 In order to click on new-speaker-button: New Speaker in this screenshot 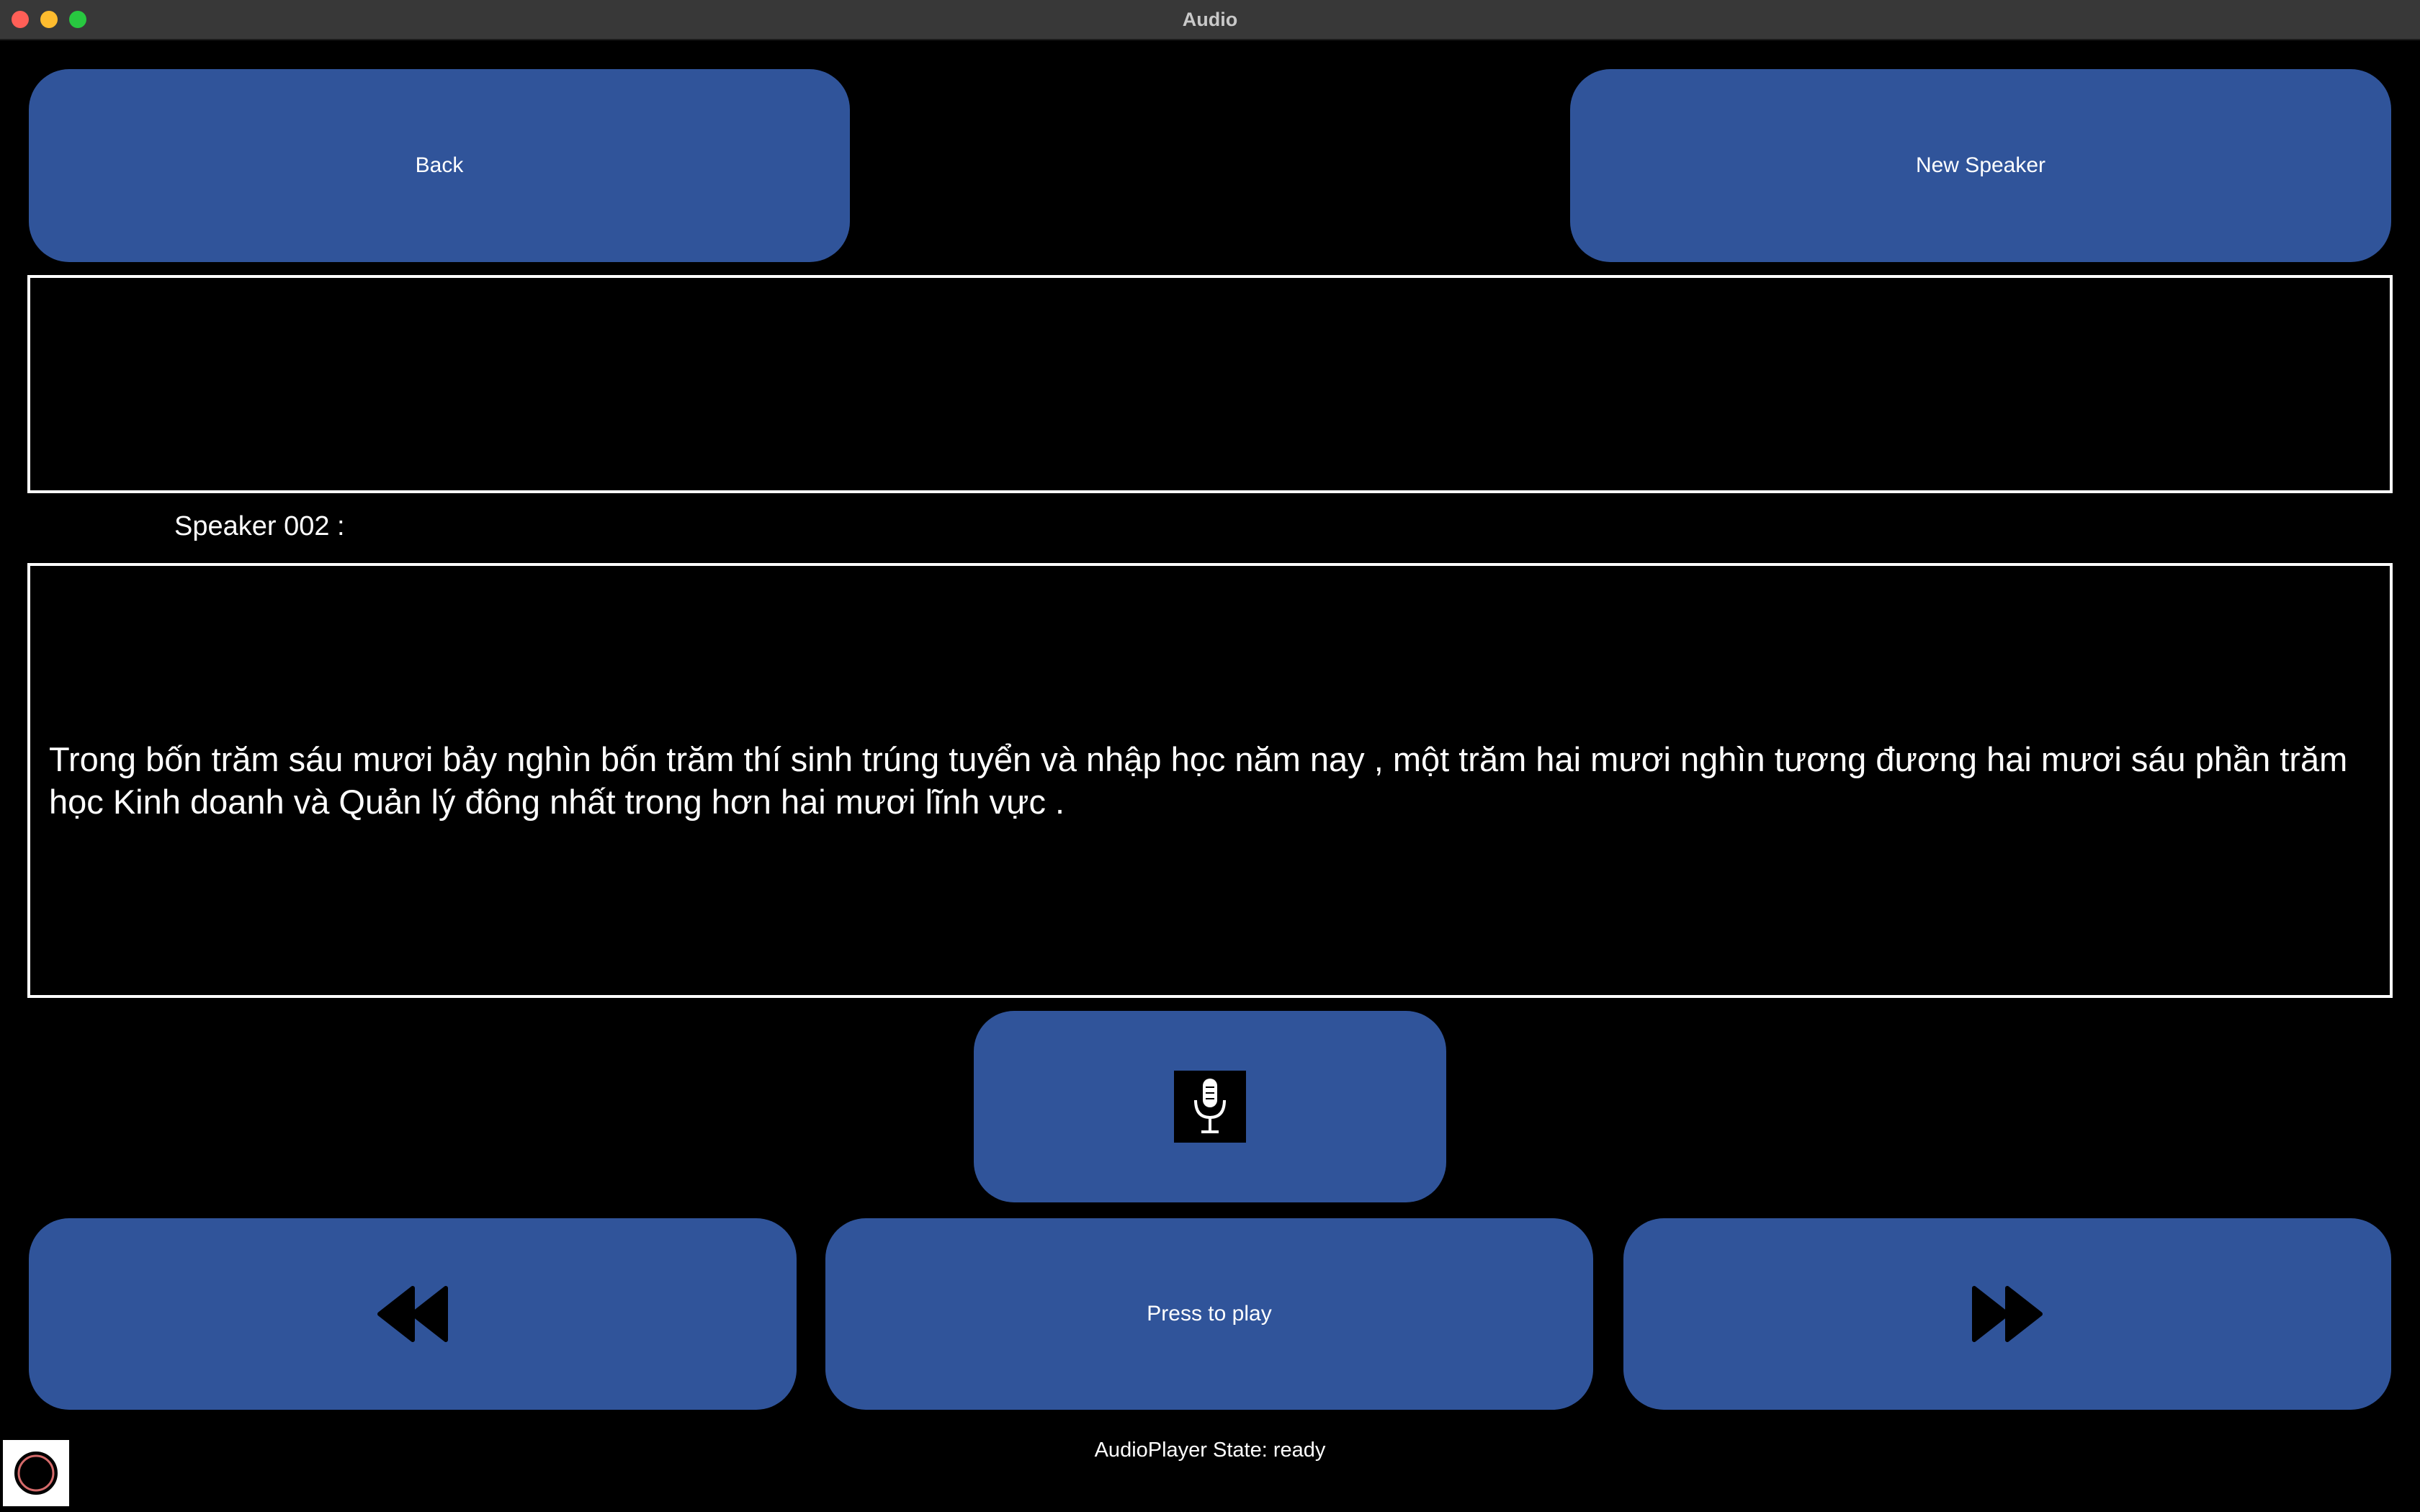, I will do `click(1980, 165)`.